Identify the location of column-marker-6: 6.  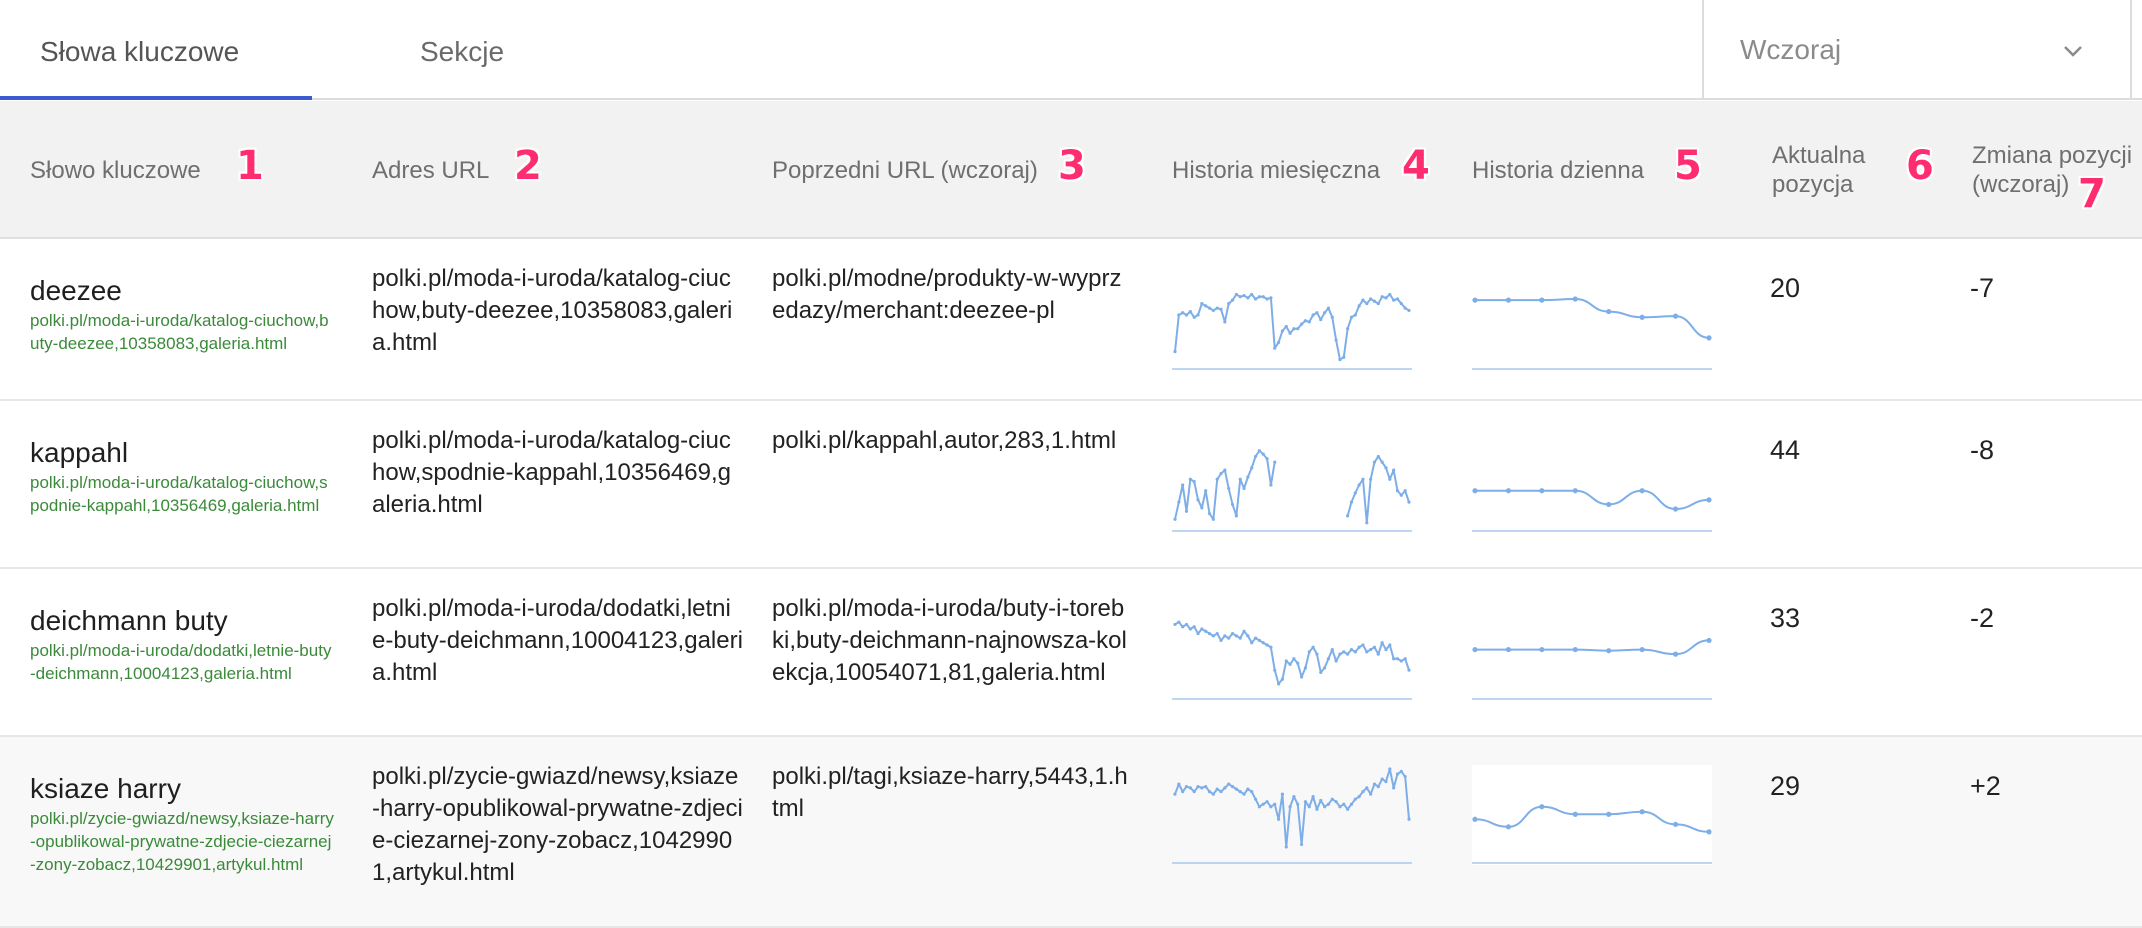
(1920, 166).